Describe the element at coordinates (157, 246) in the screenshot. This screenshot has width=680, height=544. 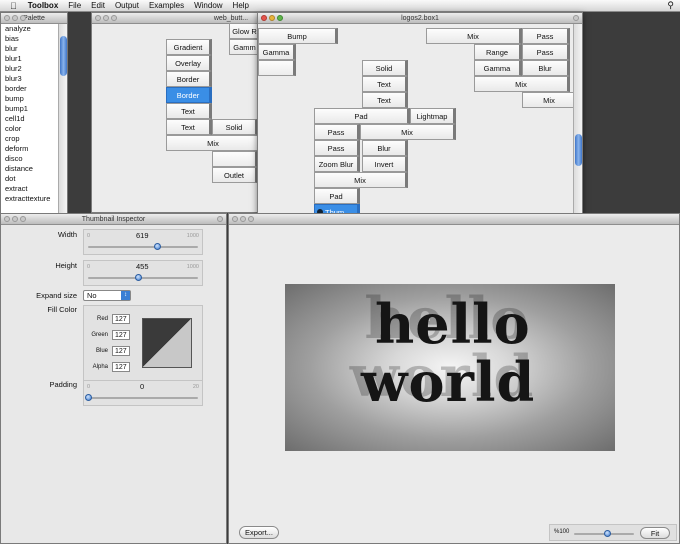
I see `width-slider-knob` at that location.